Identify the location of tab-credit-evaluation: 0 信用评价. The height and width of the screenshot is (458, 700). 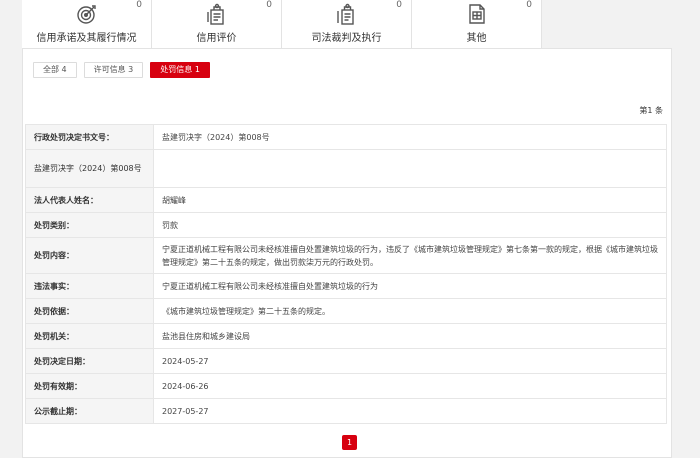
(217, 24).